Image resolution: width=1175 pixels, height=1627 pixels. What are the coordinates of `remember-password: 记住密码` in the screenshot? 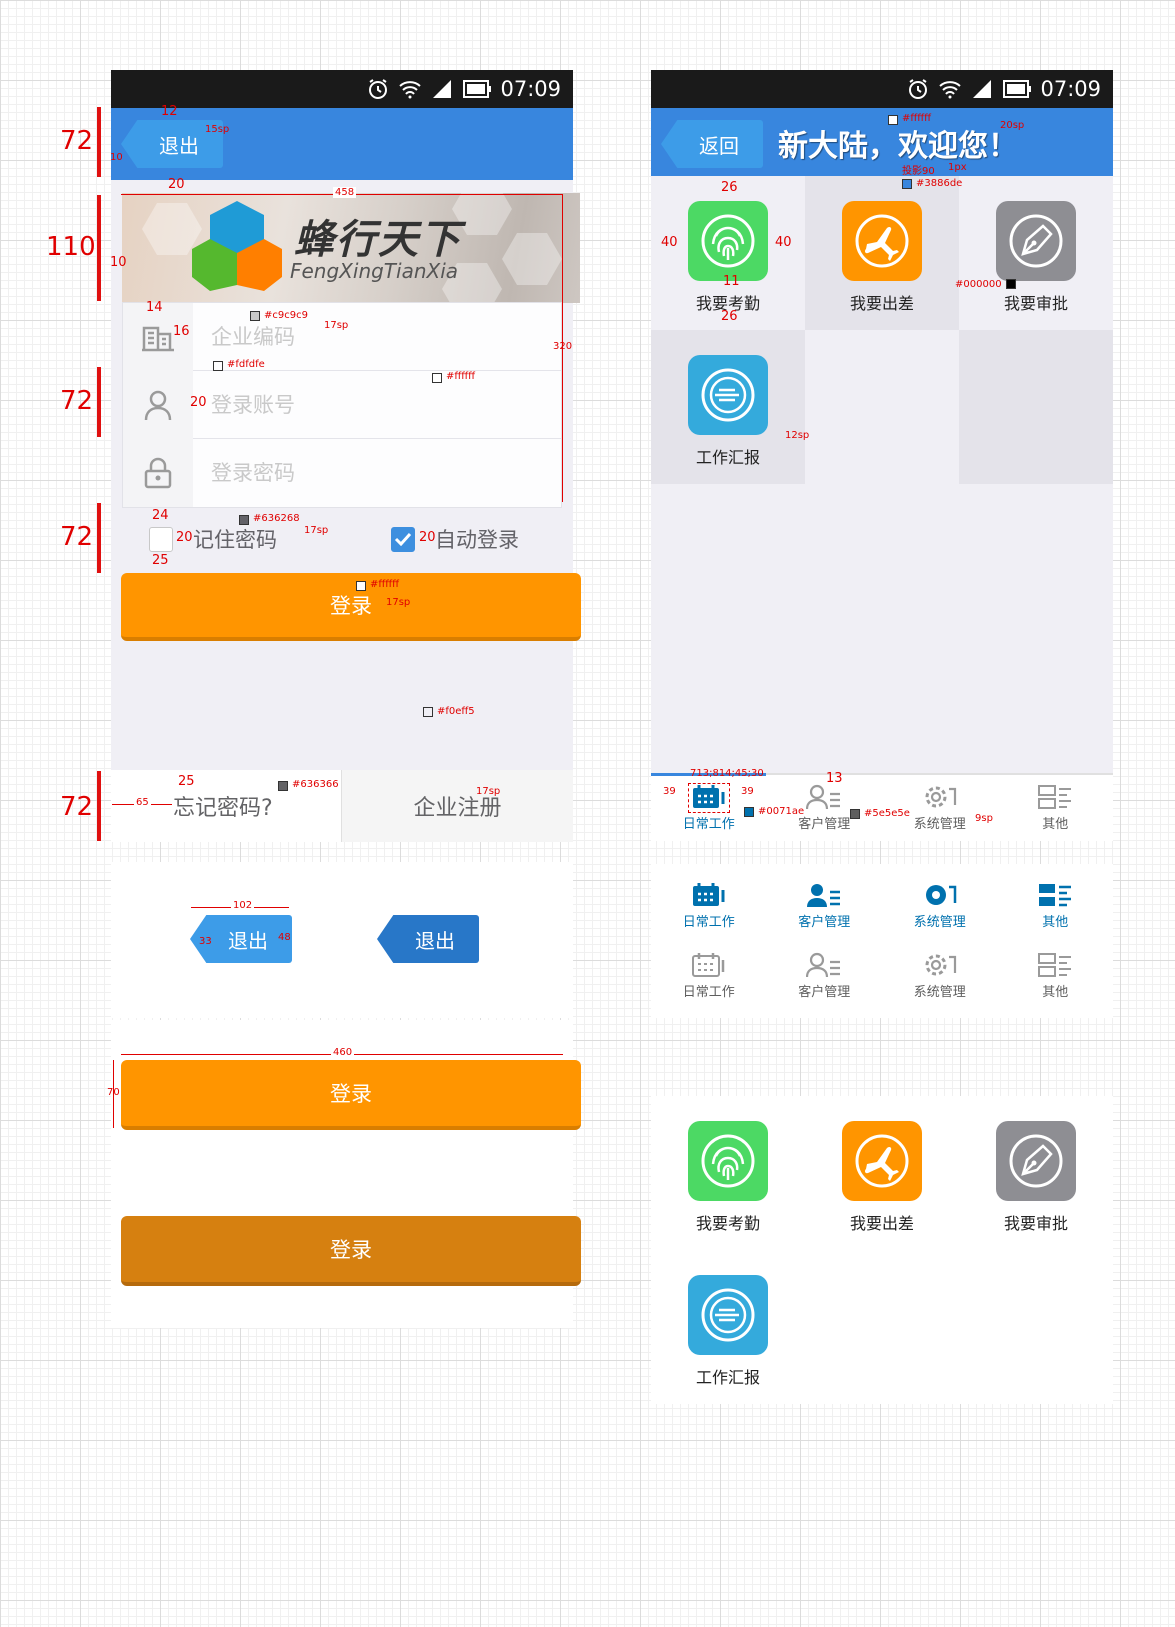 It's located at (213, 539).